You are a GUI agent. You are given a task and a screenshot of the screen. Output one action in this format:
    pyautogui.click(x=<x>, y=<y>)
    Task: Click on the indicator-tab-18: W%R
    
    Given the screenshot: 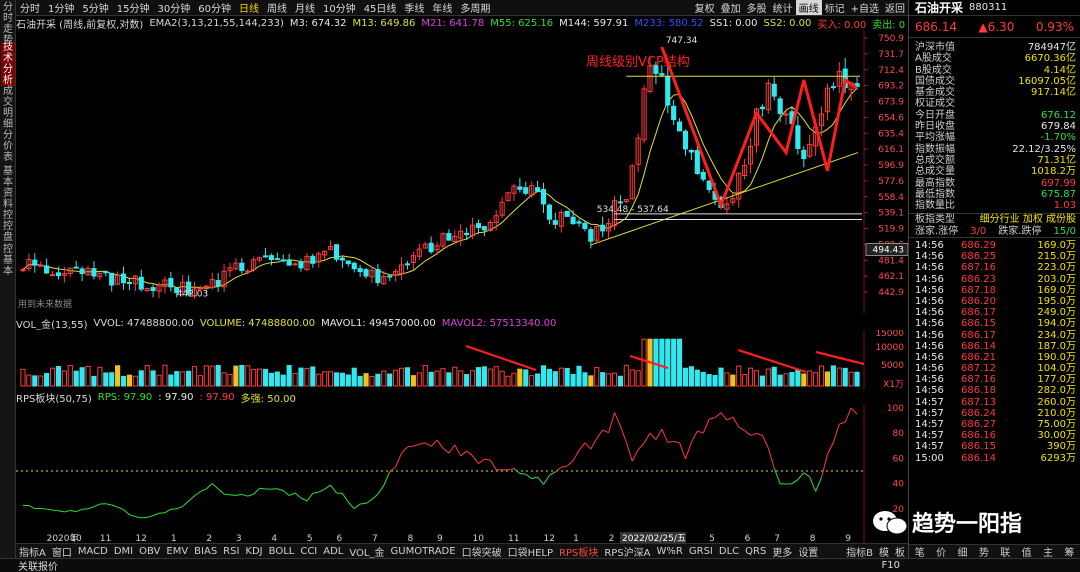 What is the action you would take?
    pyautogui.click(x=670, y=551)
    